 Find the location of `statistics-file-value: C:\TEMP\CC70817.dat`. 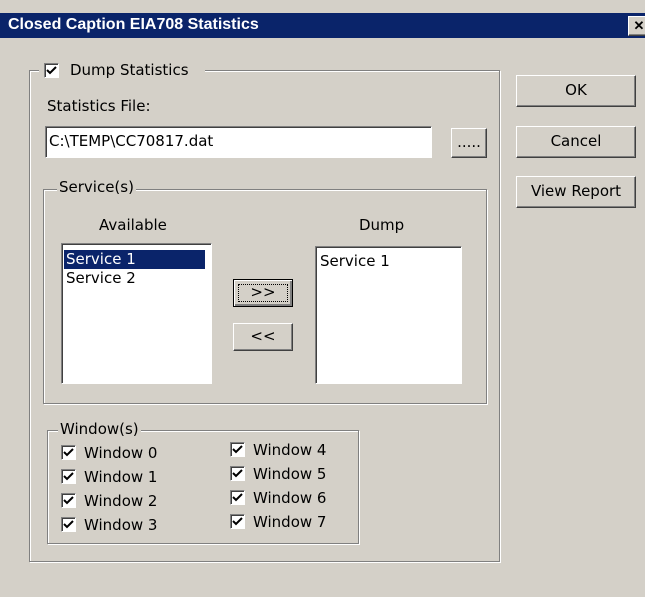

statistics-file-value: C:\TEMP\CC70817.dat is located at coordinates (131, 141).